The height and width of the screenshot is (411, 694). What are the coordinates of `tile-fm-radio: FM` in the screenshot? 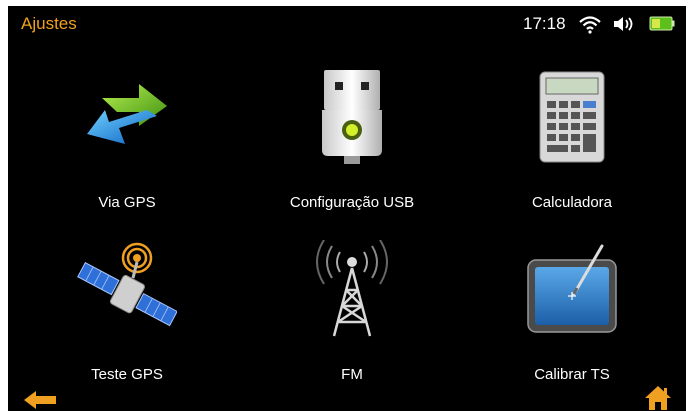 It's located at (352, 315).